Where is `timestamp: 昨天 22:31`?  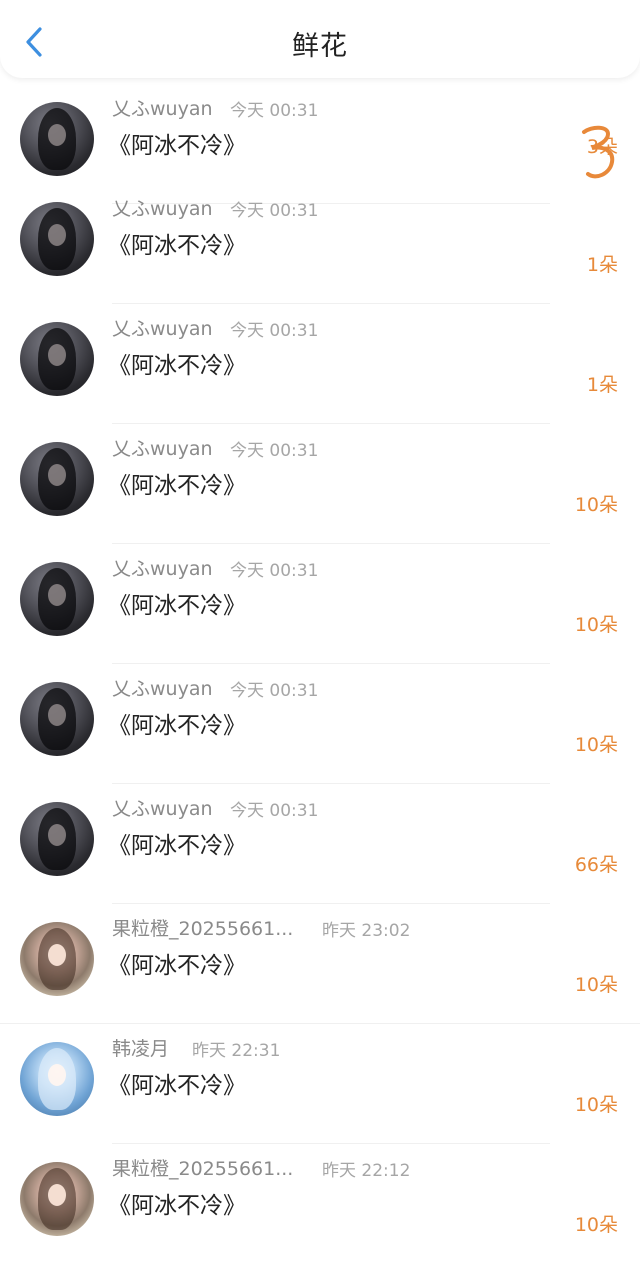 timestamp: 昨天 22:31 is located at coordinates (236, 1051).